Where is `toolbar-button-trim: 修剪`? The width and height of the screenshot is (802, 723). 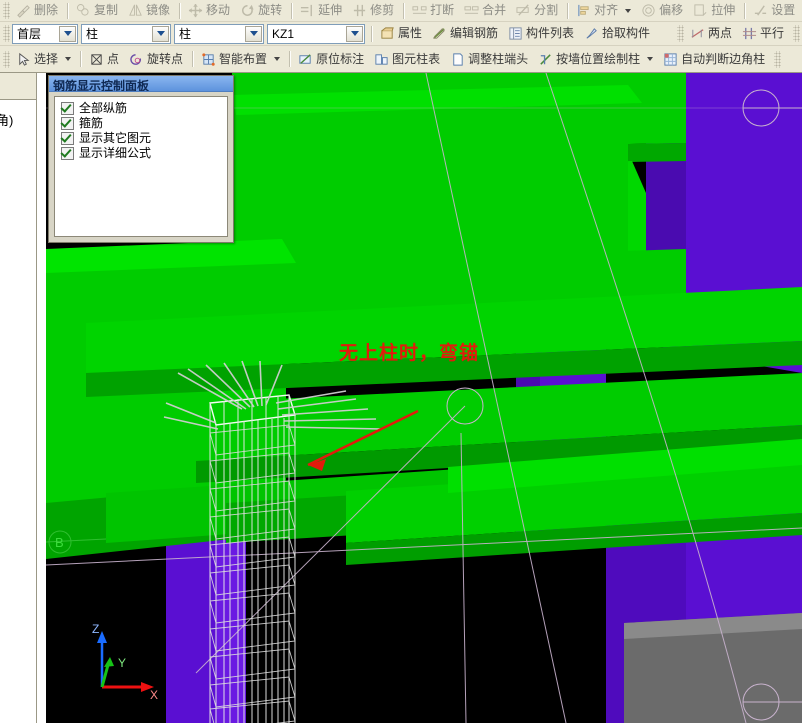
toolbar-button-trim: 修剪 is located at coordinates (374, 10).